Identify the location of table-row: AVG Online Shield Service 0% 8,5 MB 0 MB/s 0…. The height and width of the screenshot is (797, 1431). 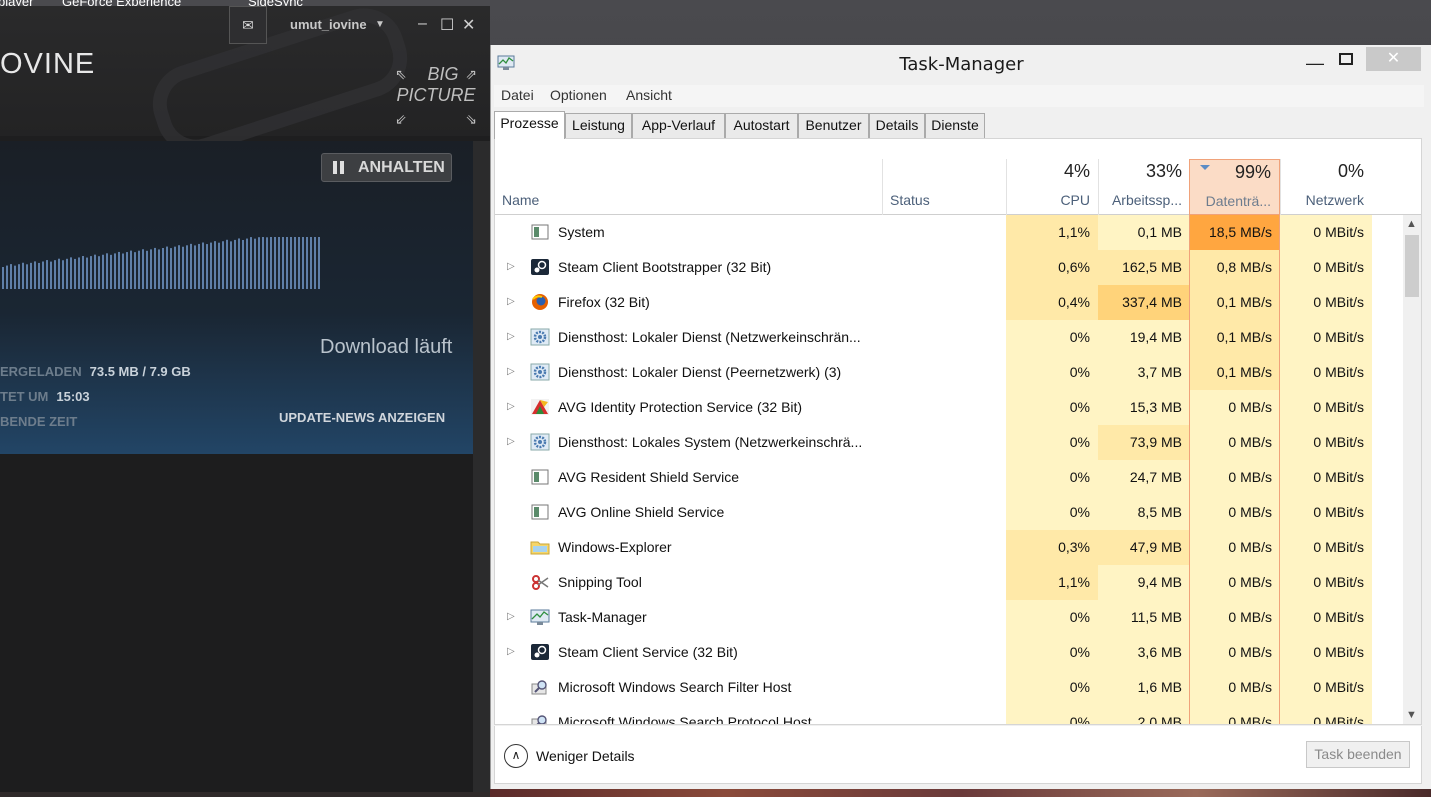
(949, 512).